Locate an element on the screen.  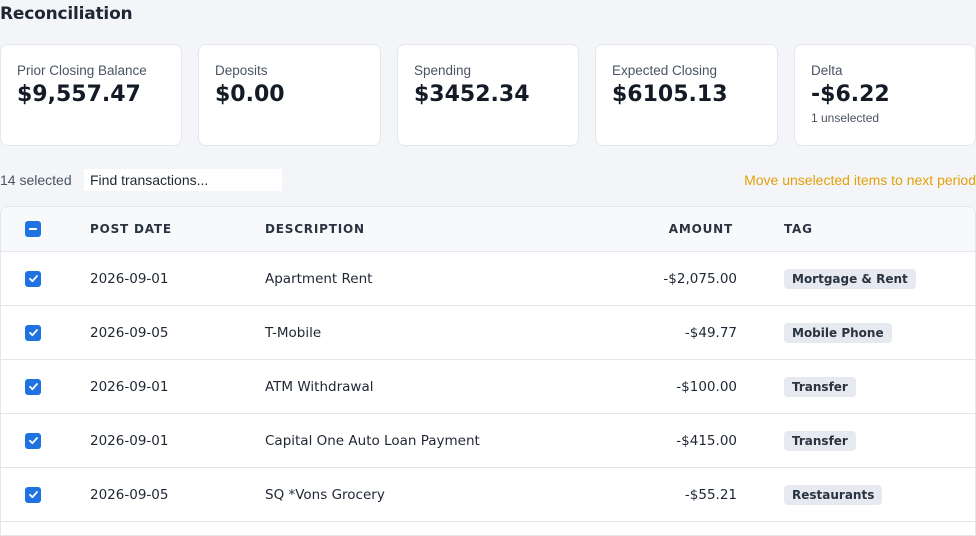
card-deposits: Deposits $0.00 is located at coordinates (289, 95).